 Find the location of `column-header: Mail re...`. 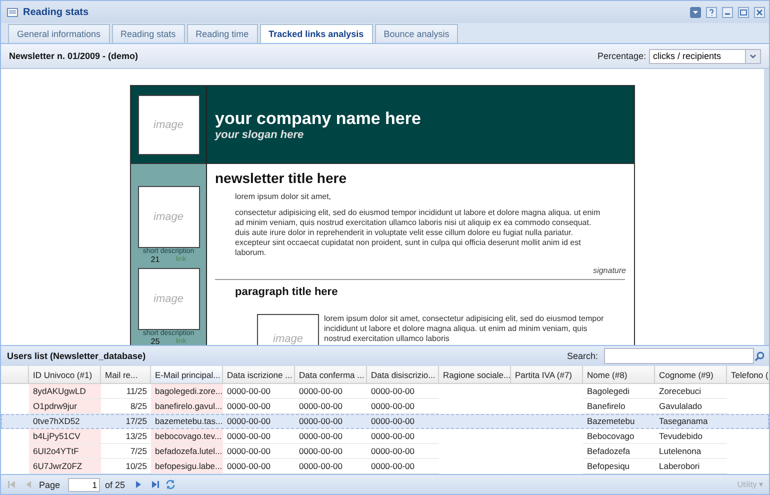

column-header: Mail re... is located at coordinates (126, 375).